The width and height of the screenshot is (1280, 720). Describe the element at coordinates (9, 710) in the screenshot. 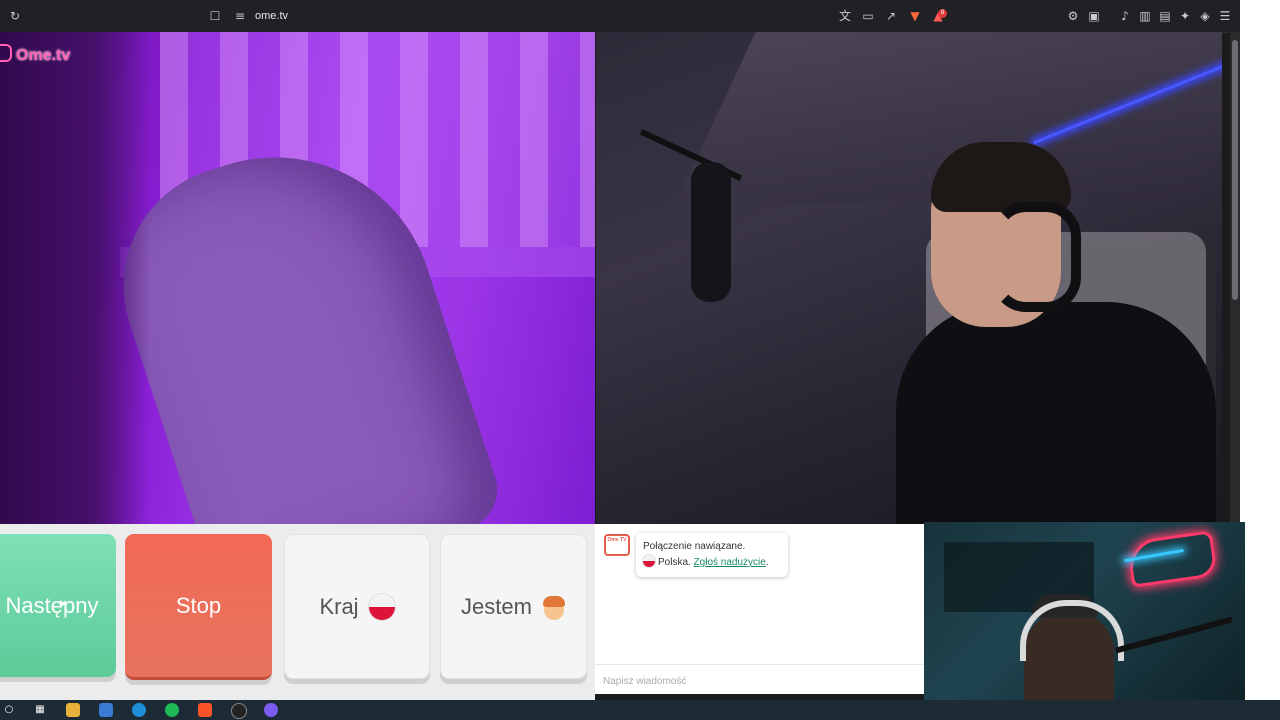

I see `search-icon: ○` at that location.